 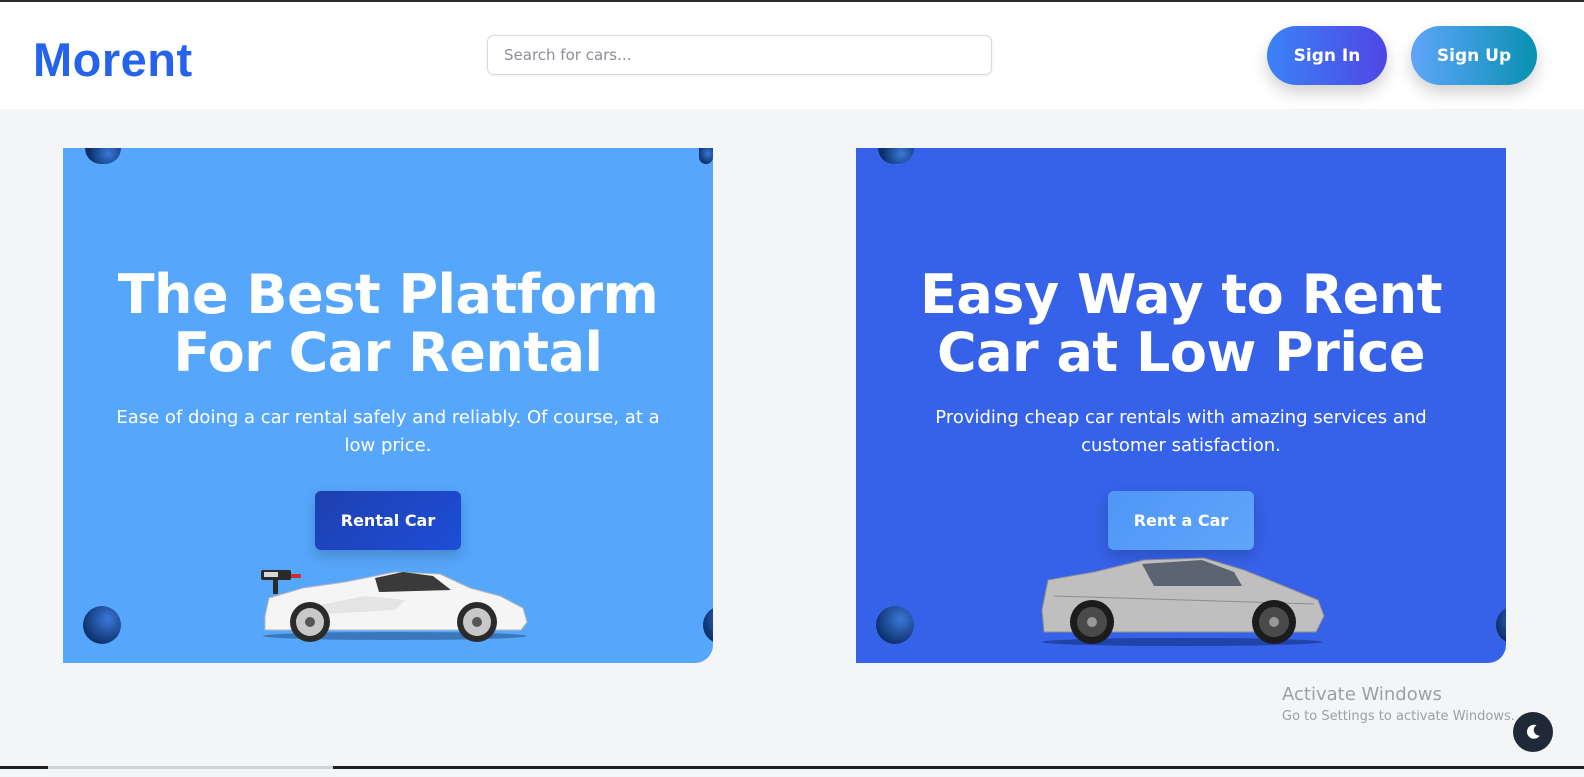 I want to click on logo: Morent, so click(x=113, y=59).